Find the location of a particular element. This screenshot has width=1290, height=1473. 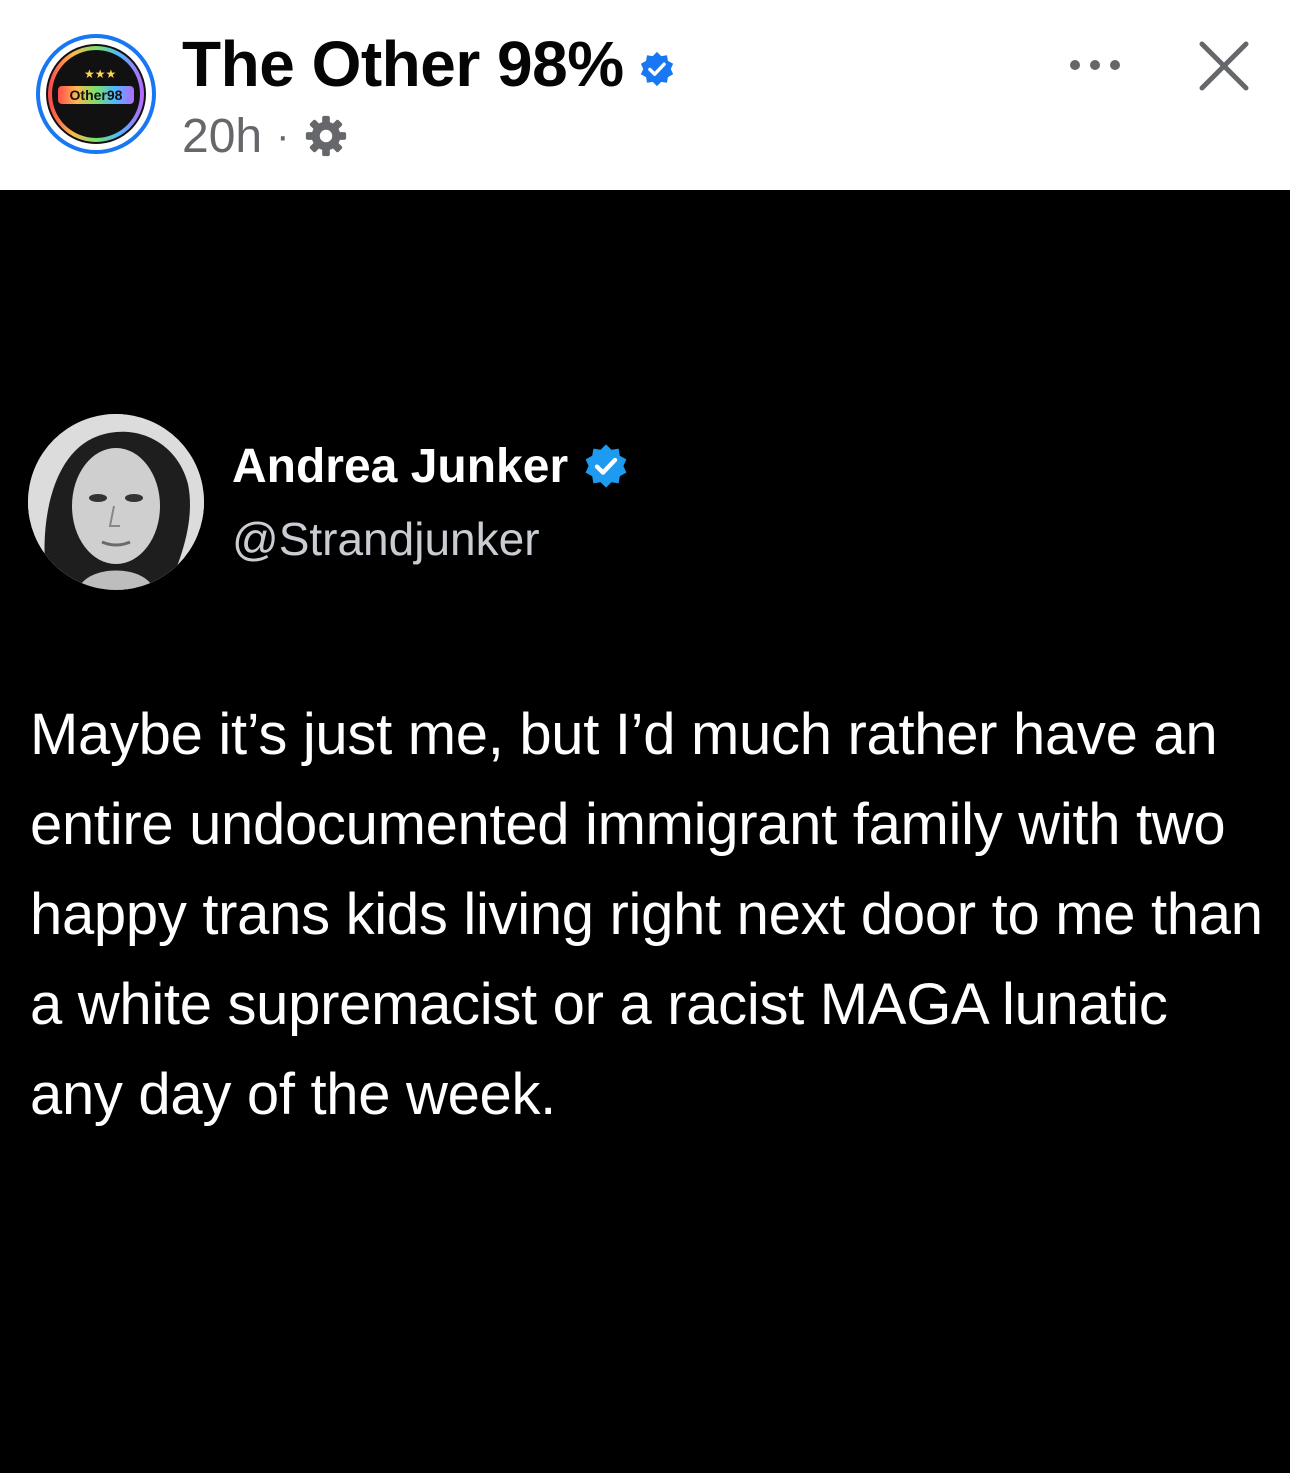

more-options-button is located at coordinates (1095, 65).